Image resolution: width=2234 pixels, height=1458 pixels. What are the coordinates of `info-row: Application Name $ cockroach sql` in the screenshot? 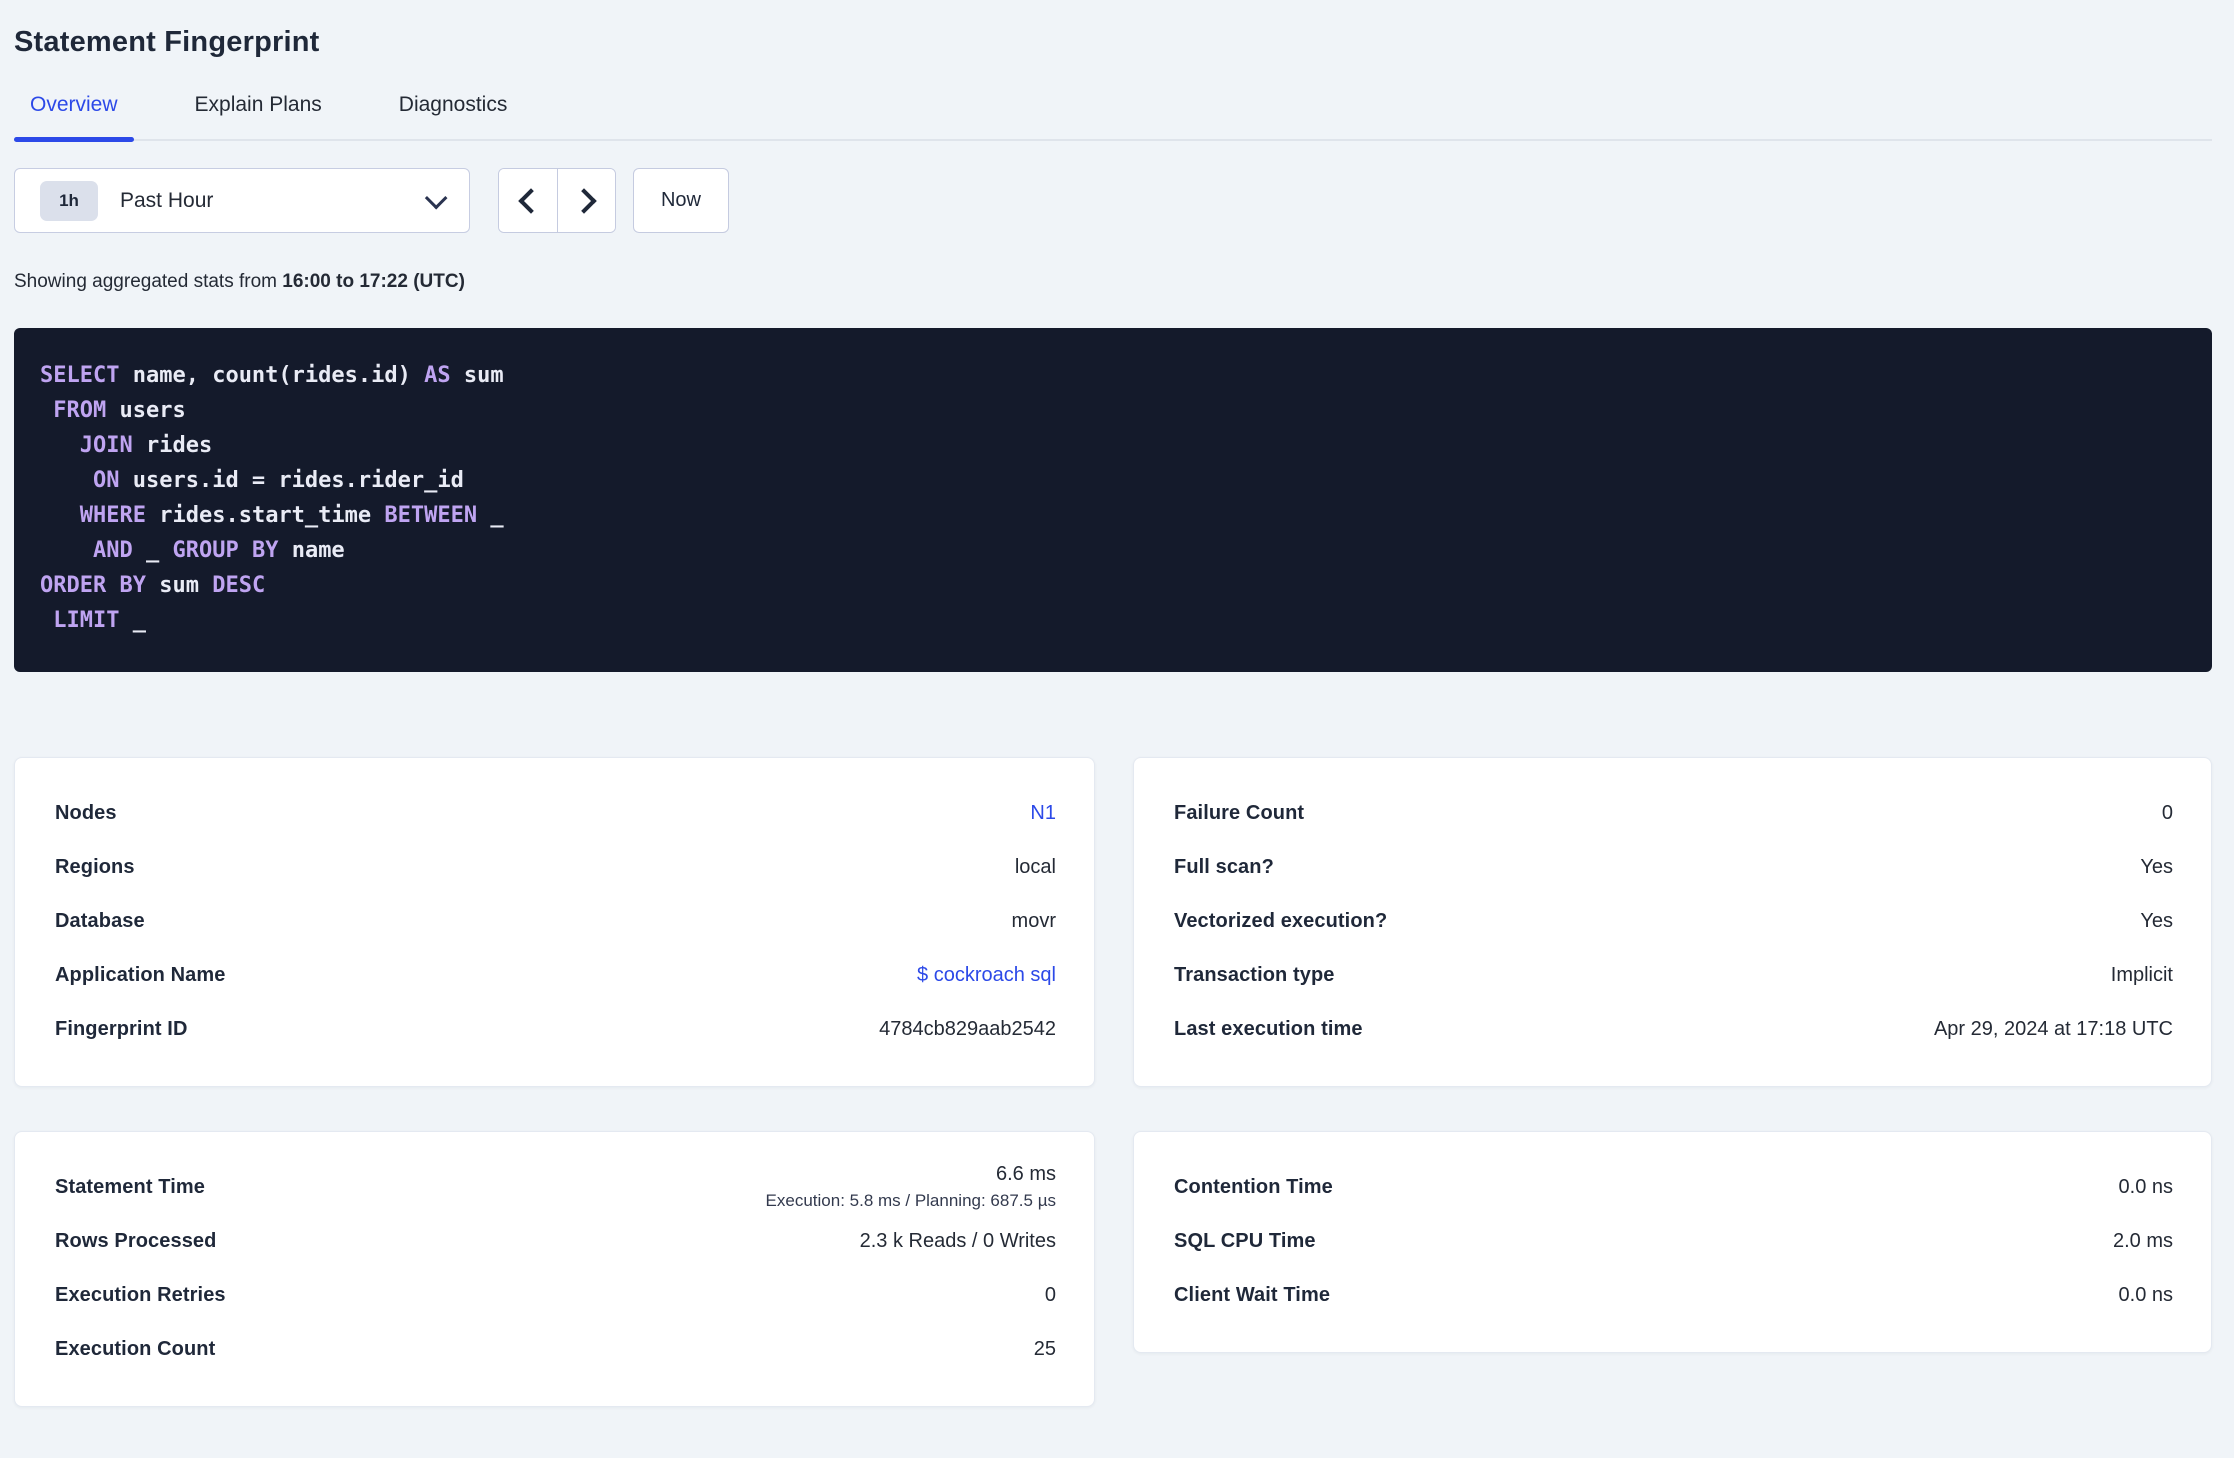 It's located at (555, 975).